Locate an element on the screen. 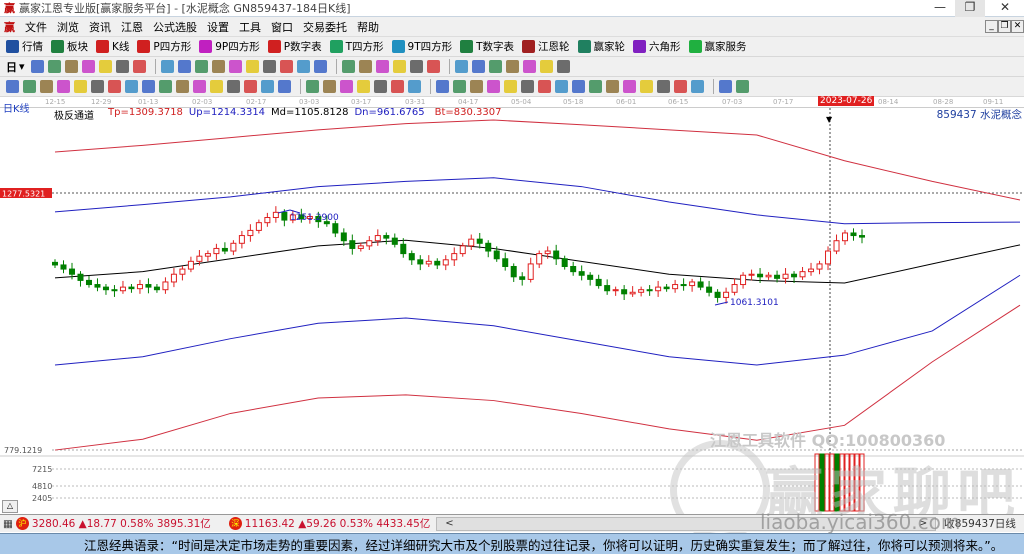 This screenshot has width=1024, height=554. sh-index-quote: 3280.46 ▲18.77 0.58% 3895.31亿 is located at coordinates (121, 523).